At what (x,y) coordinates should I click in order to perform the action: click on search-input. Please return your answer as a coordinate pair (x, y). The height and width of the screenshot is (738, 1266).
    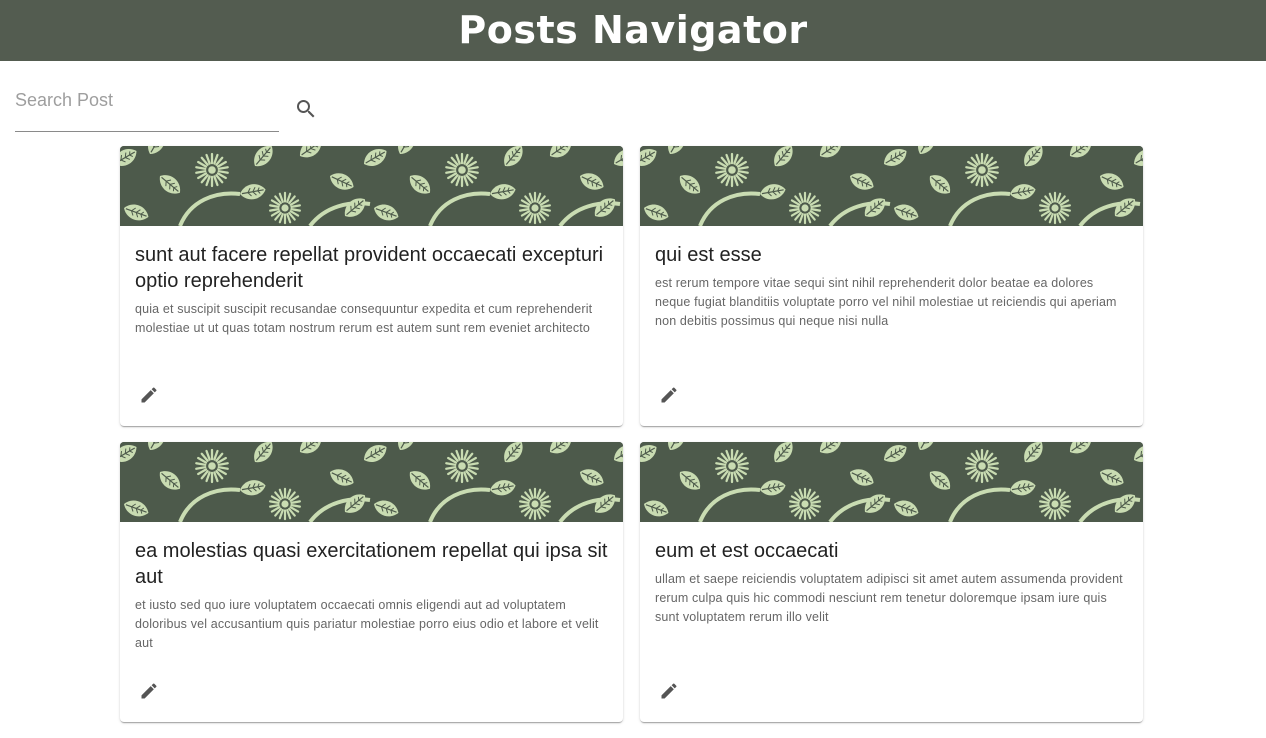
    Looking at the image, I should click on (147, 109).